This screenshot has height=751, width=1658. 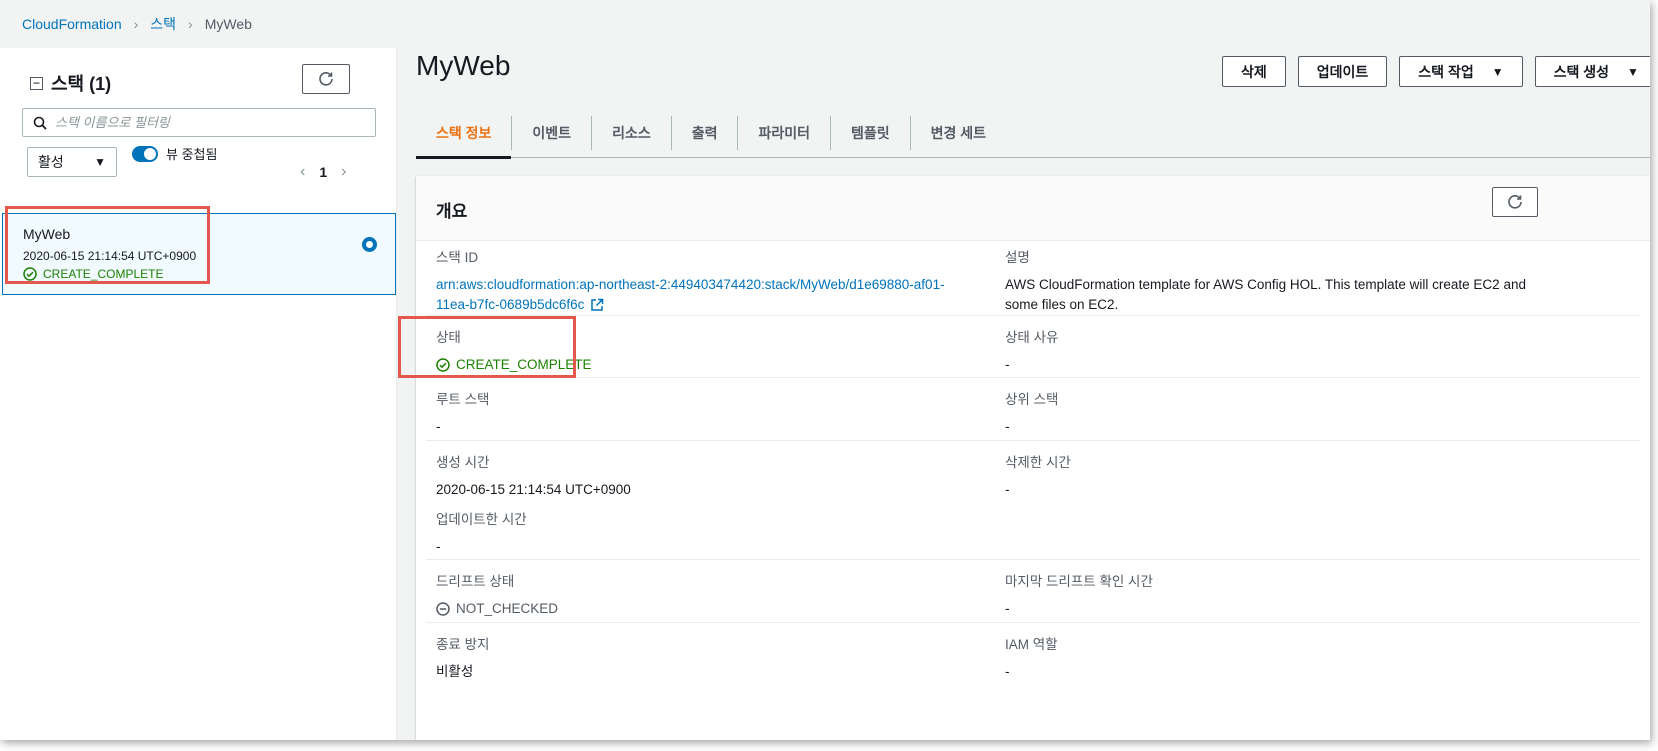 What do you see at coordinates (81, 84) in the screenshot?
I see `stacks-panel-title: 스택 (1)` at bounding box center [81, 84].